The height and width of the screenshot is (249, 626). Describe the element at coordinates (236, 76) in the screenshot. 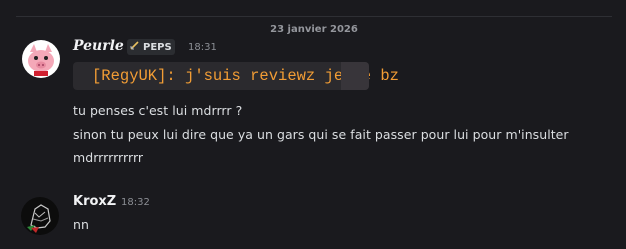

I see `quoted-embed: [RegyUK]: j'suis reviewz je te bz` at that location.